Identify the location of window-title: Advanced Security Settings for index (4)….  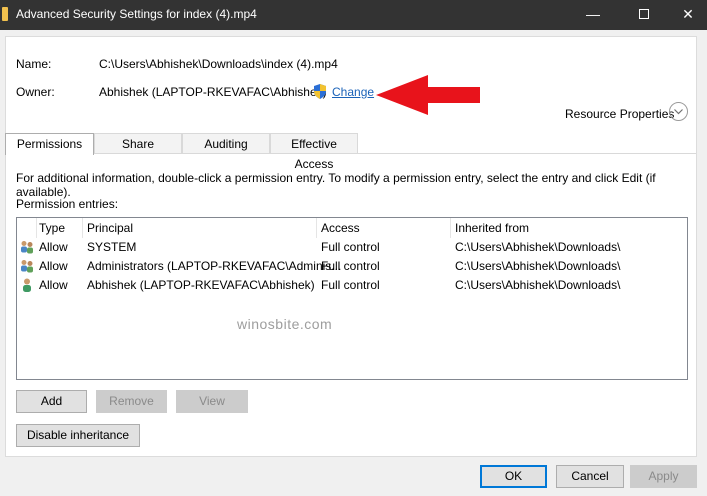
(136, 14).